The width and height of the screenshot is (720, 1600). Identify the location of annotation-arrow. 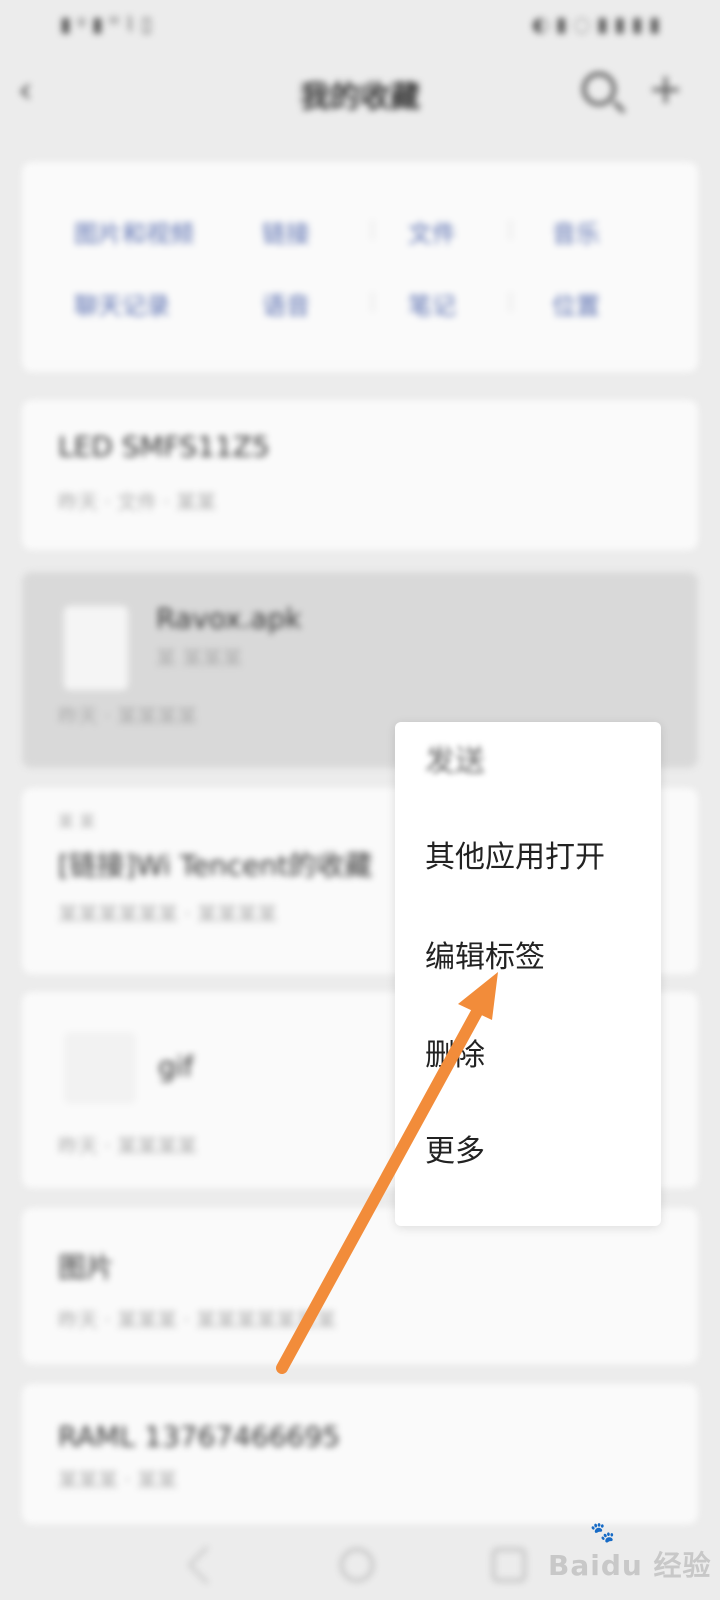
(387, 1173).